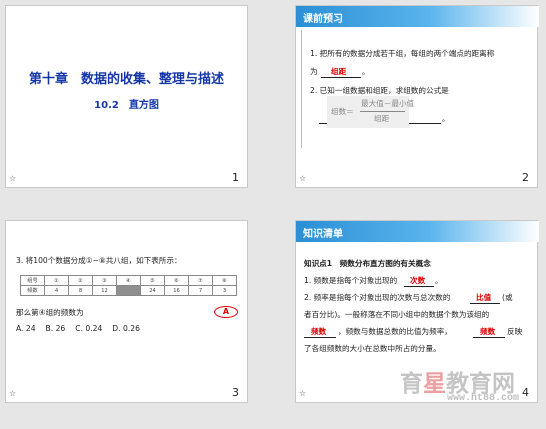 The width and height of the screenshot is (546, 429). Describe the element at coordinates (224, 280) in the screenshot. I see `table-cell: ⑧` at that location.